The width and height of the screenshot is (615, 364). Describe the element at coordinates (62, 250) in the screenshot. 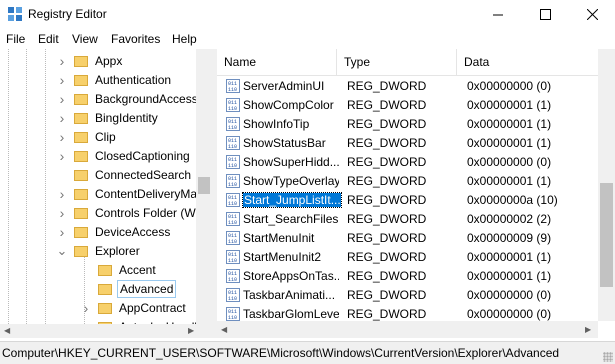

I see `chevron-down-icon: ⌄` at that location.